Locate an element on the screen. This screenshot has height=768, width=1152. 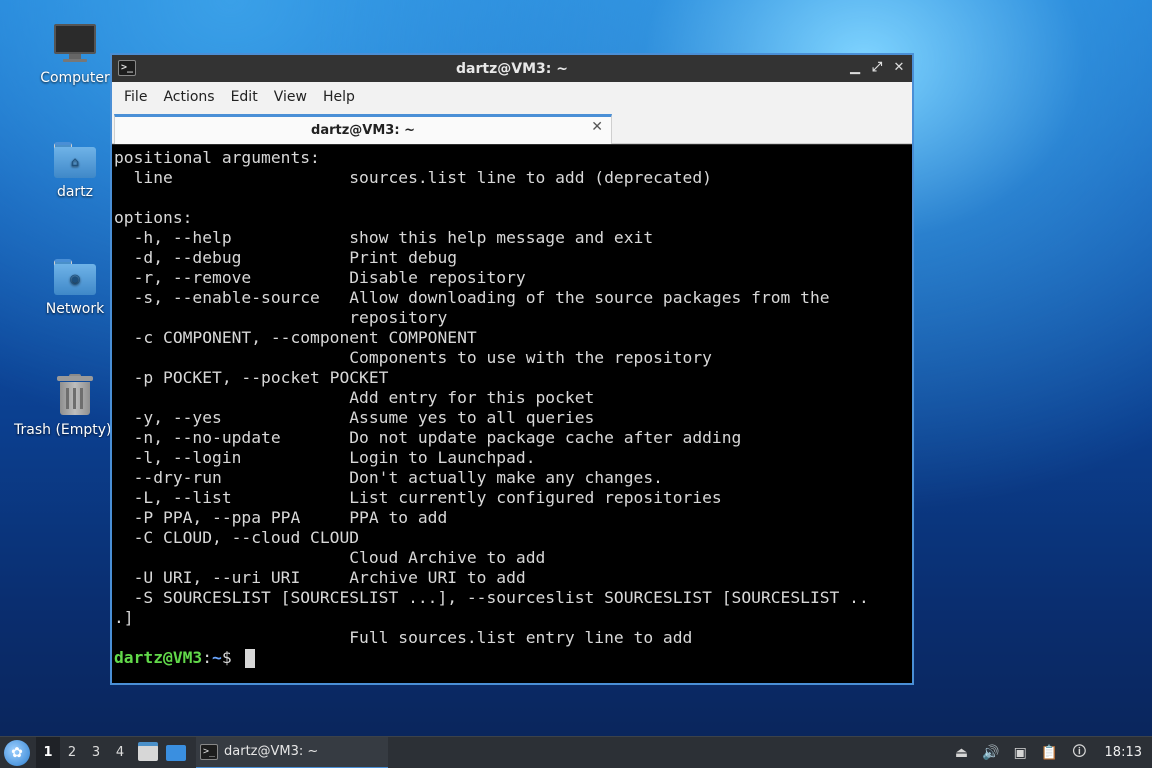
file-manager-icon is located at coordinates (148, 751).